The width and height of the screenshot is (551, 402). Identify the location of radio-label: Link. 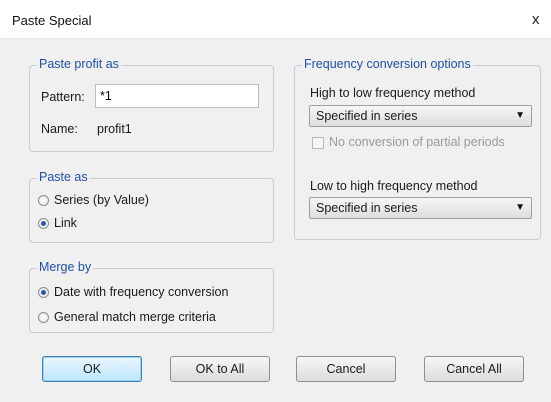
(65, 223).